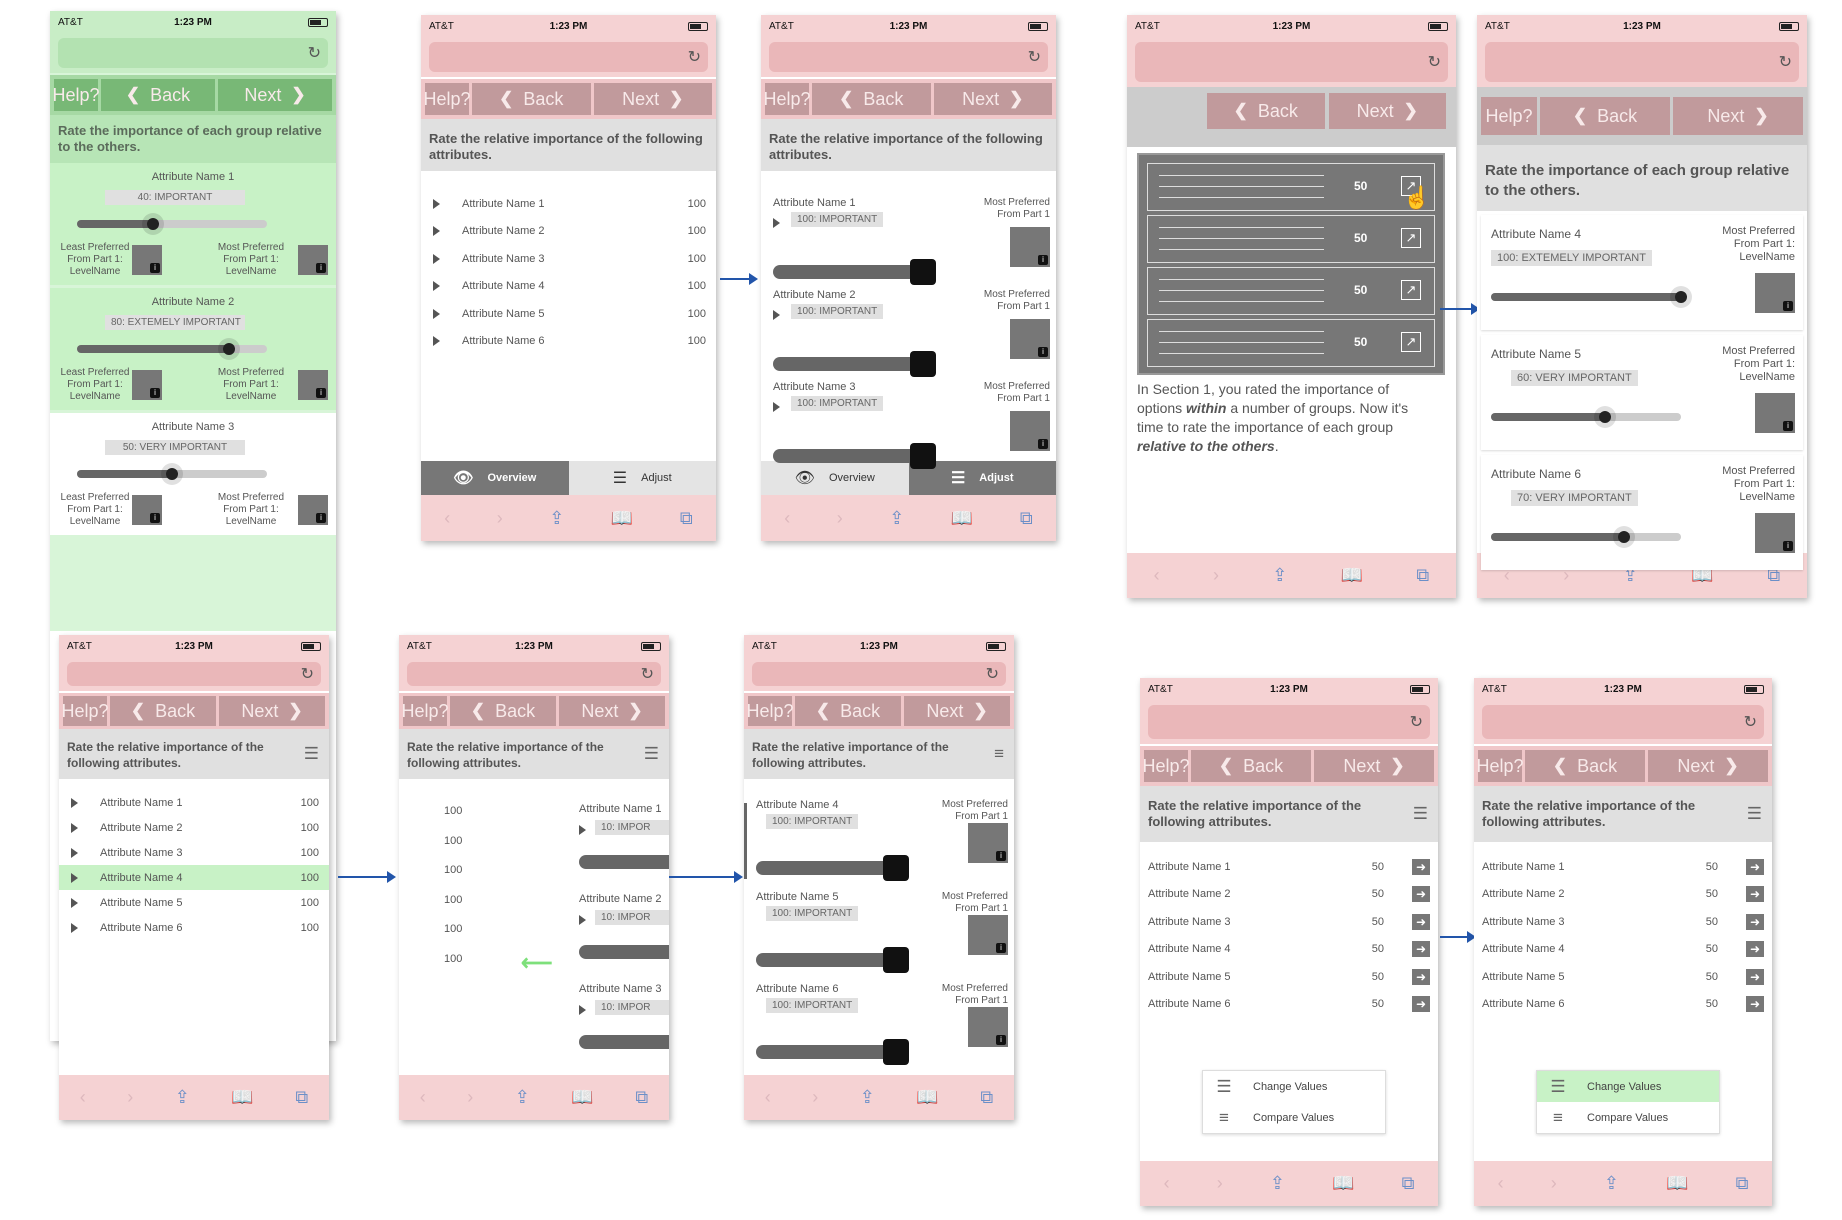 This screenshot has width=1842, height=1220. I want to click on list-item: Attribute Name 6 100, so click(194, 927).